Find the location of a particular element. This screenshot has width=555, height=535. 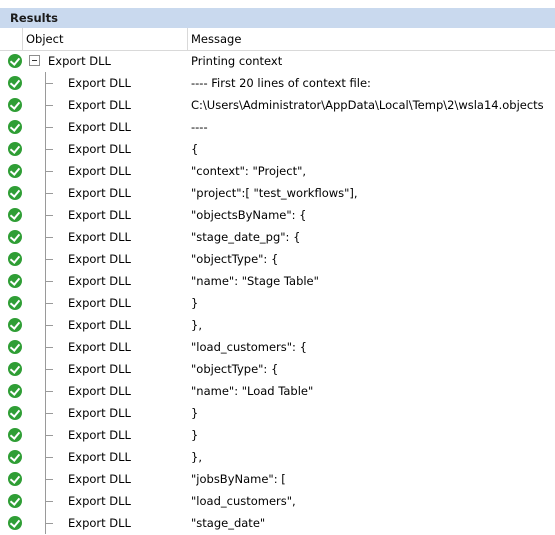

table-row: Export DLL "stage_date_pg": { is located at coordinates (277, 237).